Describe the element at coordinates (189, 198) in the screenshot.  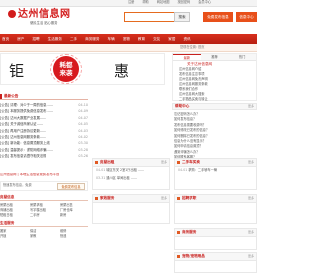
I see `module-title: 招聘求职` at that location.